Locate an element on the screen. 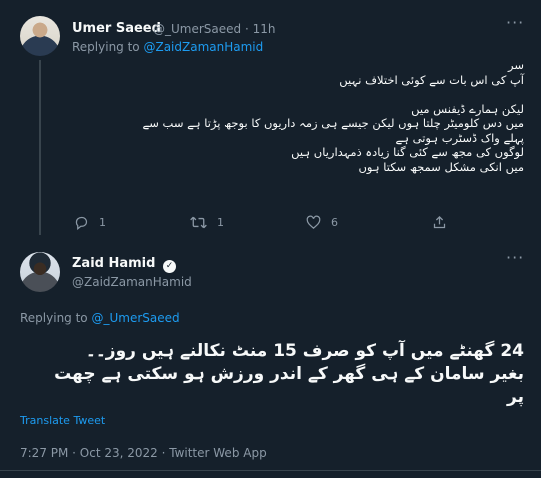  thread-line is located at coordinates (40, 147).